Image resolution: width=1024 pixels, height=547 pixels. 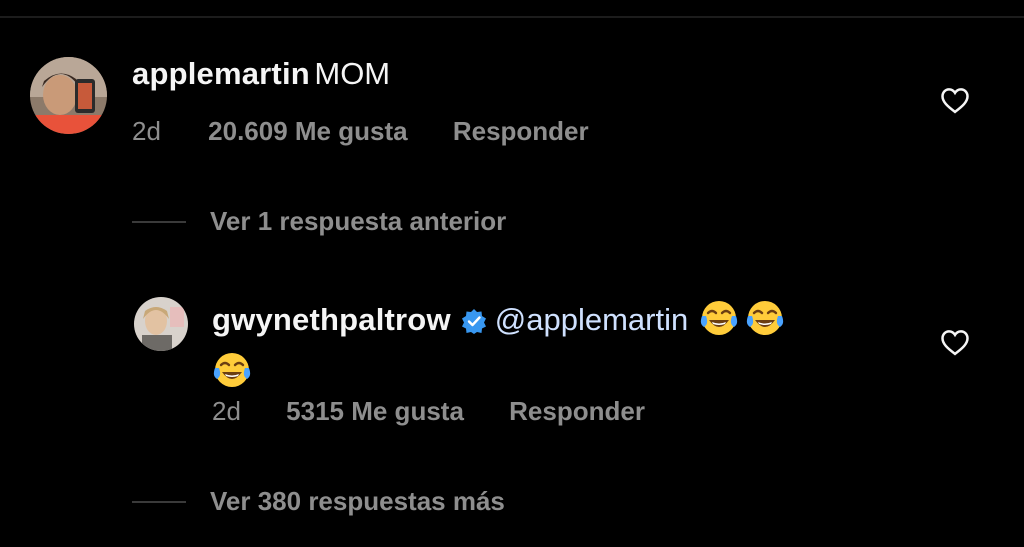 I want to click on view-more-replies: Ver 380 respuestas más, so click(x=318, y=501).